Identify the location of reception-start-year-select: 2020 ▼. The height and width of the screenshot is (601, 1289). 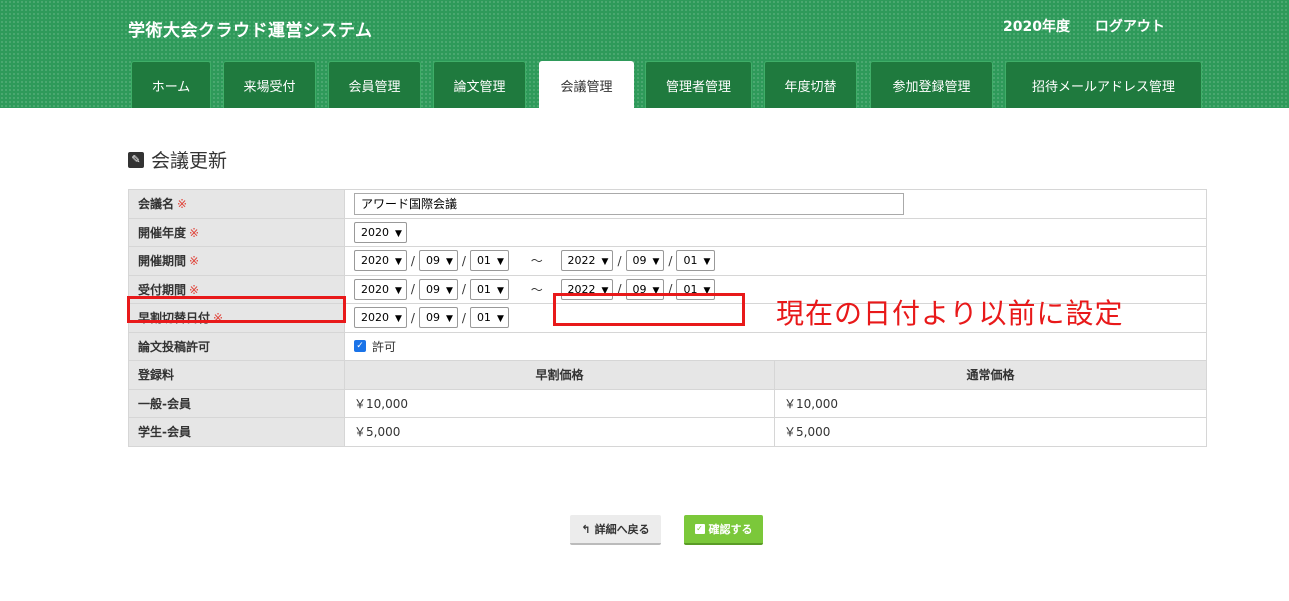
(380, 289).